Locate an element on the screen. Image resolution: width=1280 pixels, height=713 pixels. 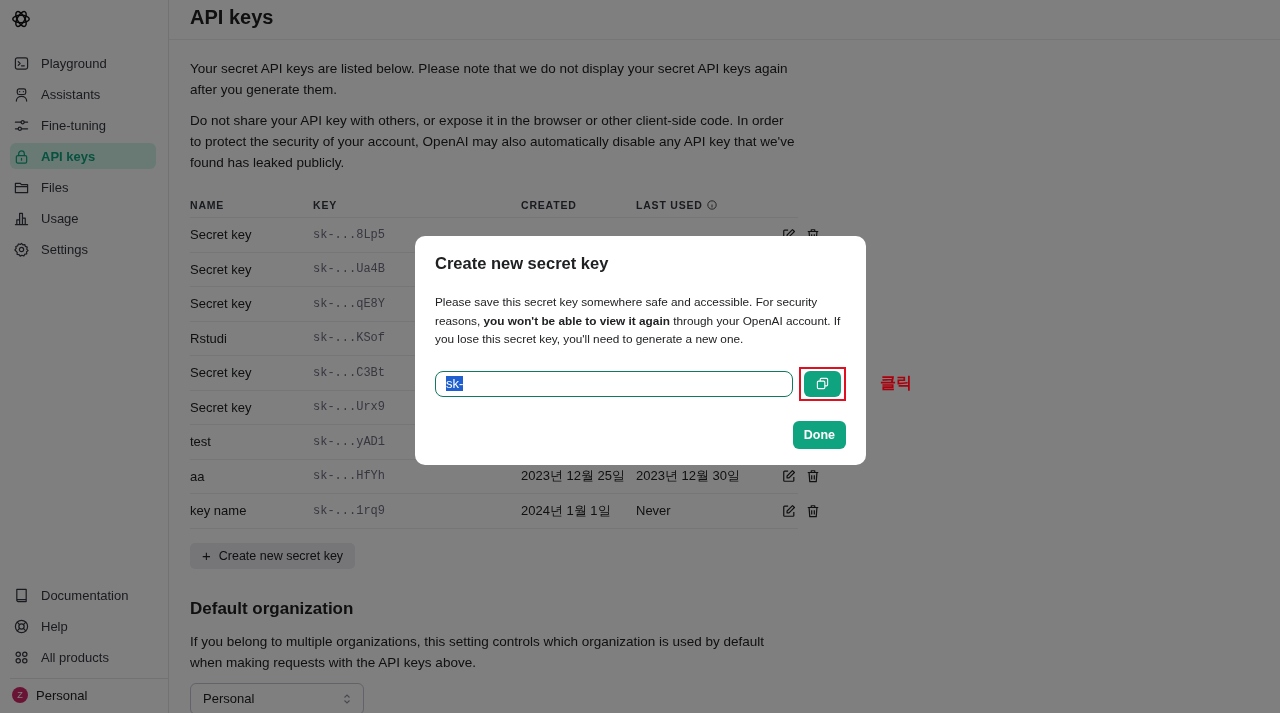
chevron-icon is located at coordinates (347, 698).